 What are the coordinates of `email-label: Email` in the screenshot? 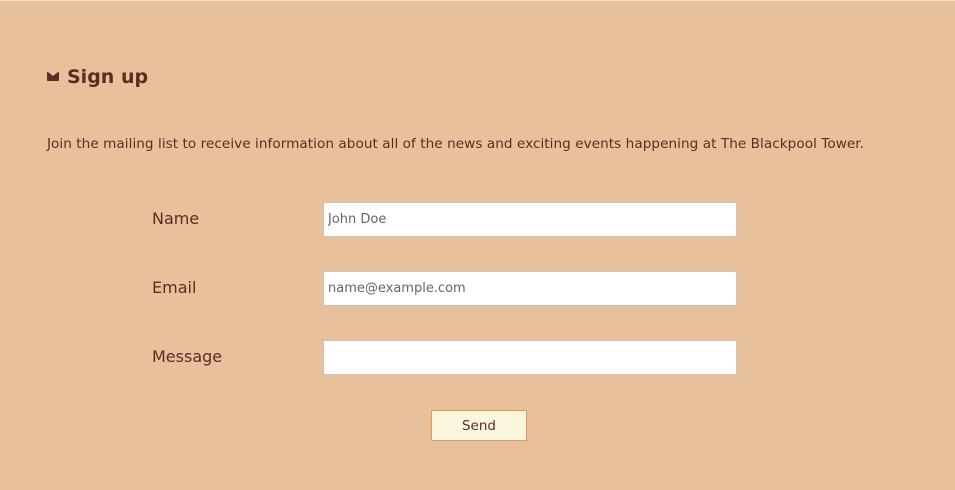 It's located at (174, 287).